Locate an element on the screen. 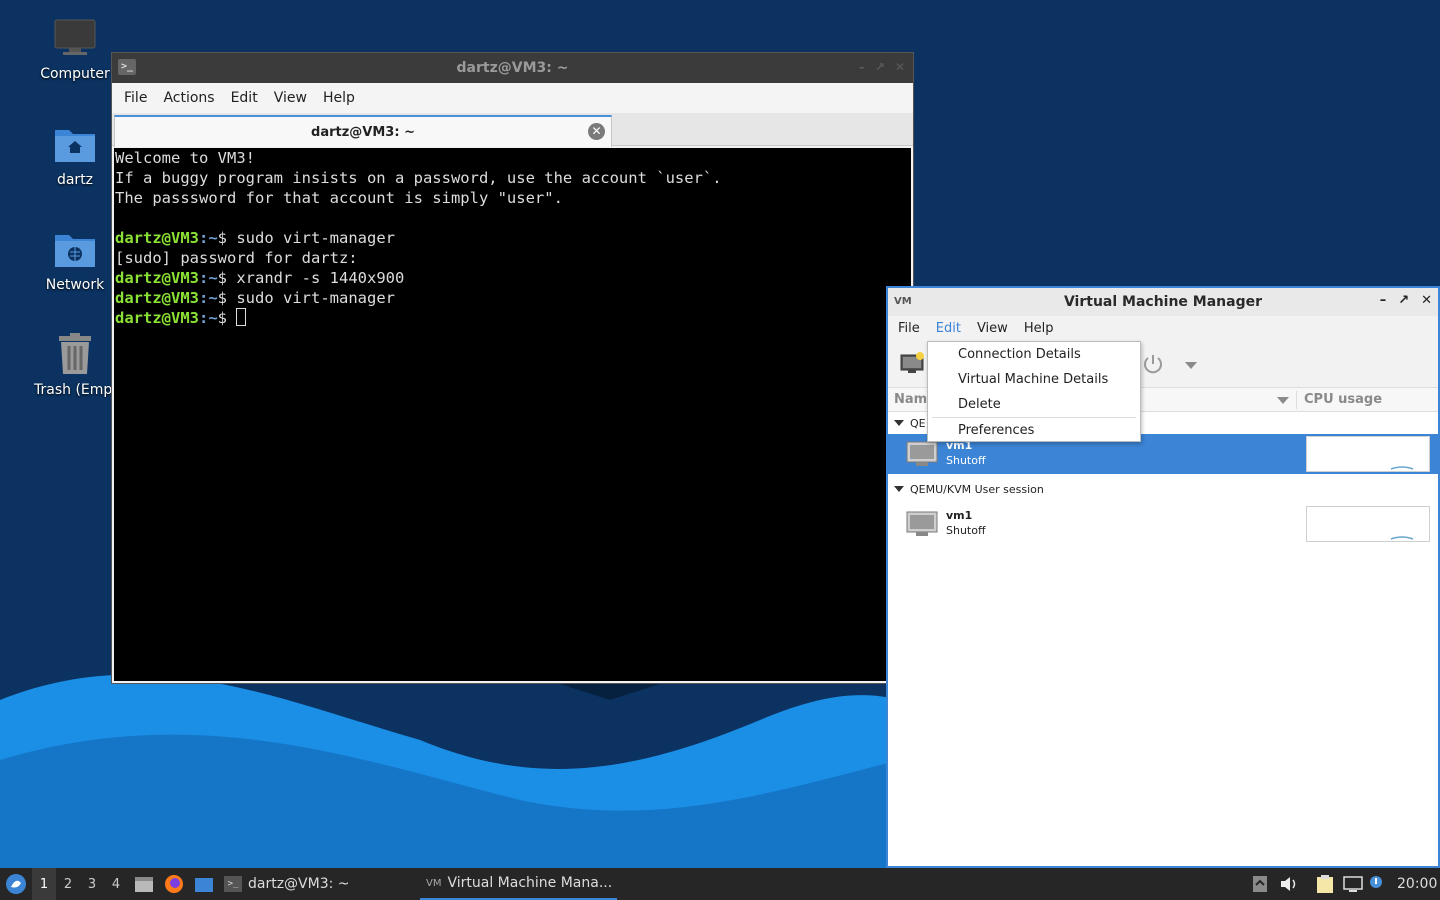 The image size is (1440, 900). vmm-menubar: File Edit View Help is located at coordinates (1163, 328).